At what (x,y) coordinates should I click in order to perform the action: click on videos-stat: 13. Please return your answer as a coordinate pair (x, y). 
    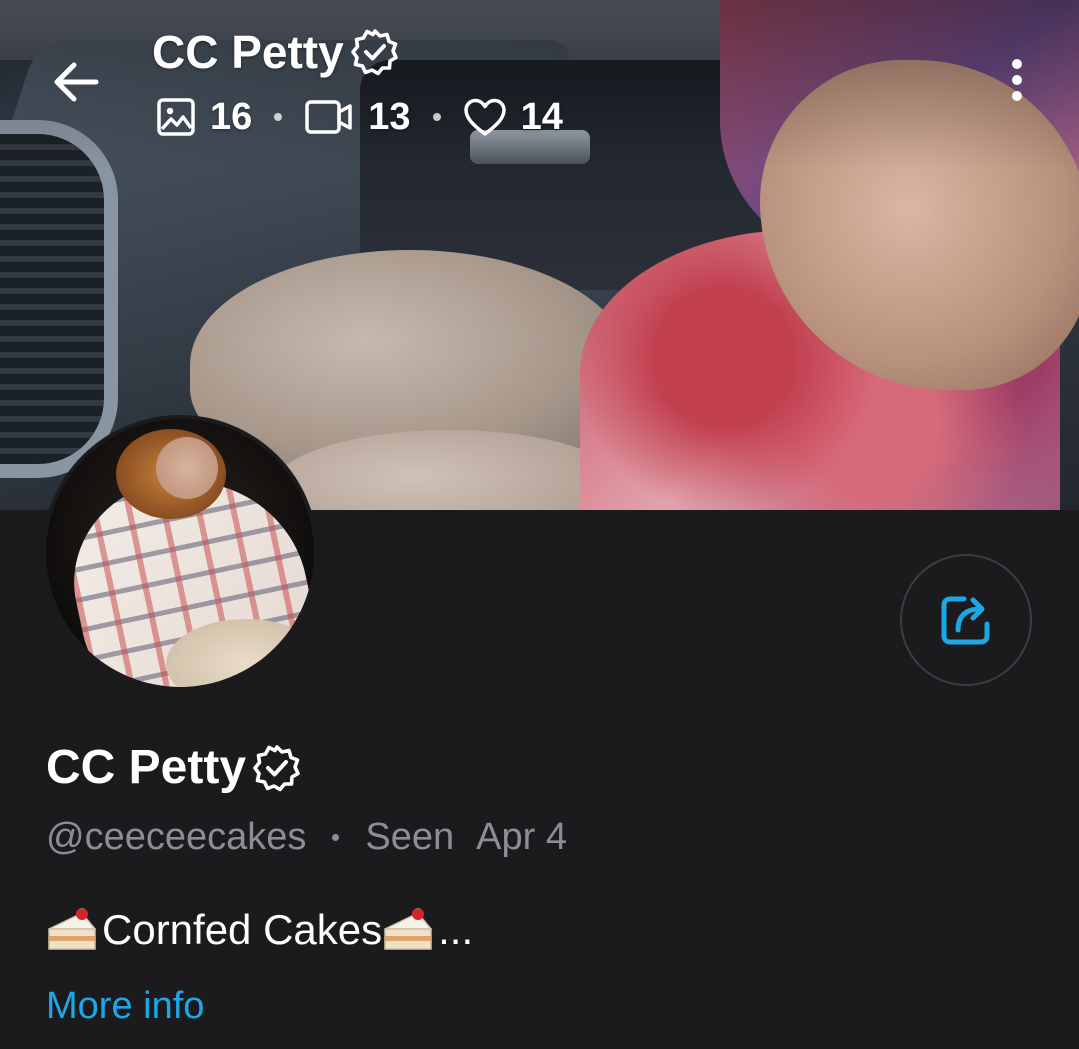
    Looking at the image, I should click on (357, 117).